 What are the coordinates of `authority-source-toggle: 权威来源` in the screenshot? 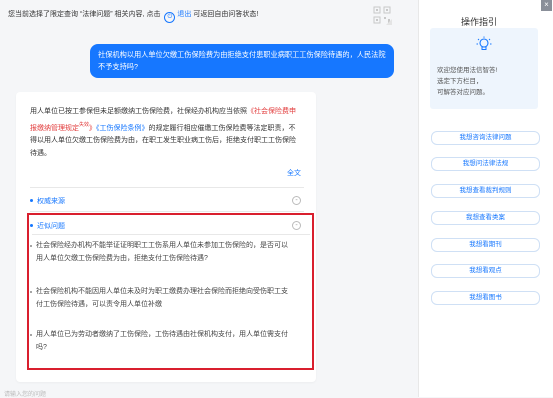 It's located at (47, 201).